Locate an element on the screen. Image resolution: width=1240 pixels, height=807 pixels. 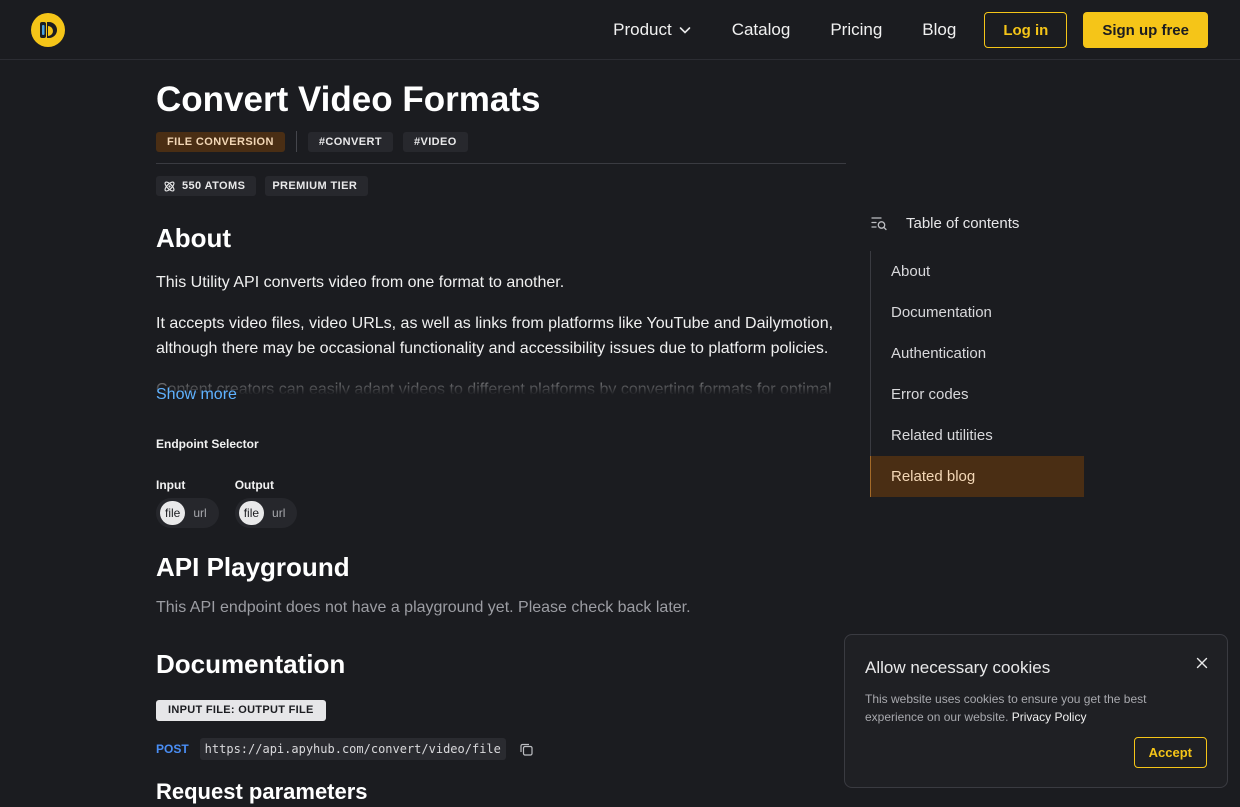
show-more-link: Show more is located at coordinates (196, 395).